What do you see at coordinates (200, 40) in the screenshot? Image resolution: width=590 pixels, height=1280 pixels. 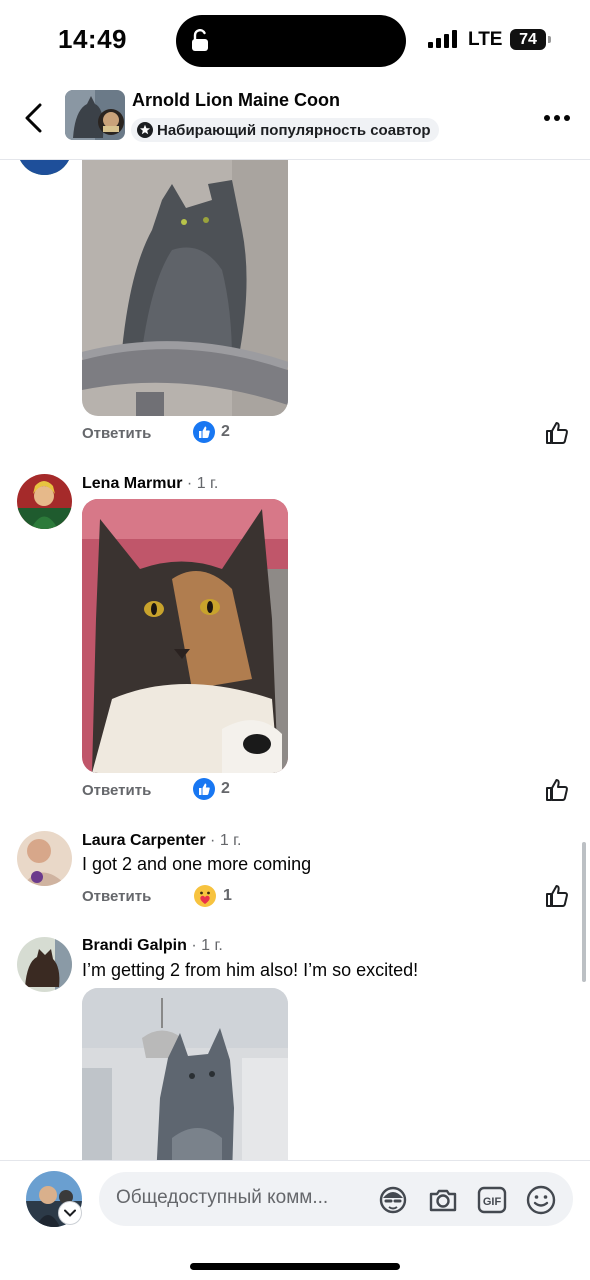 I see `unlock-icon` at bounding box center [200, 40].